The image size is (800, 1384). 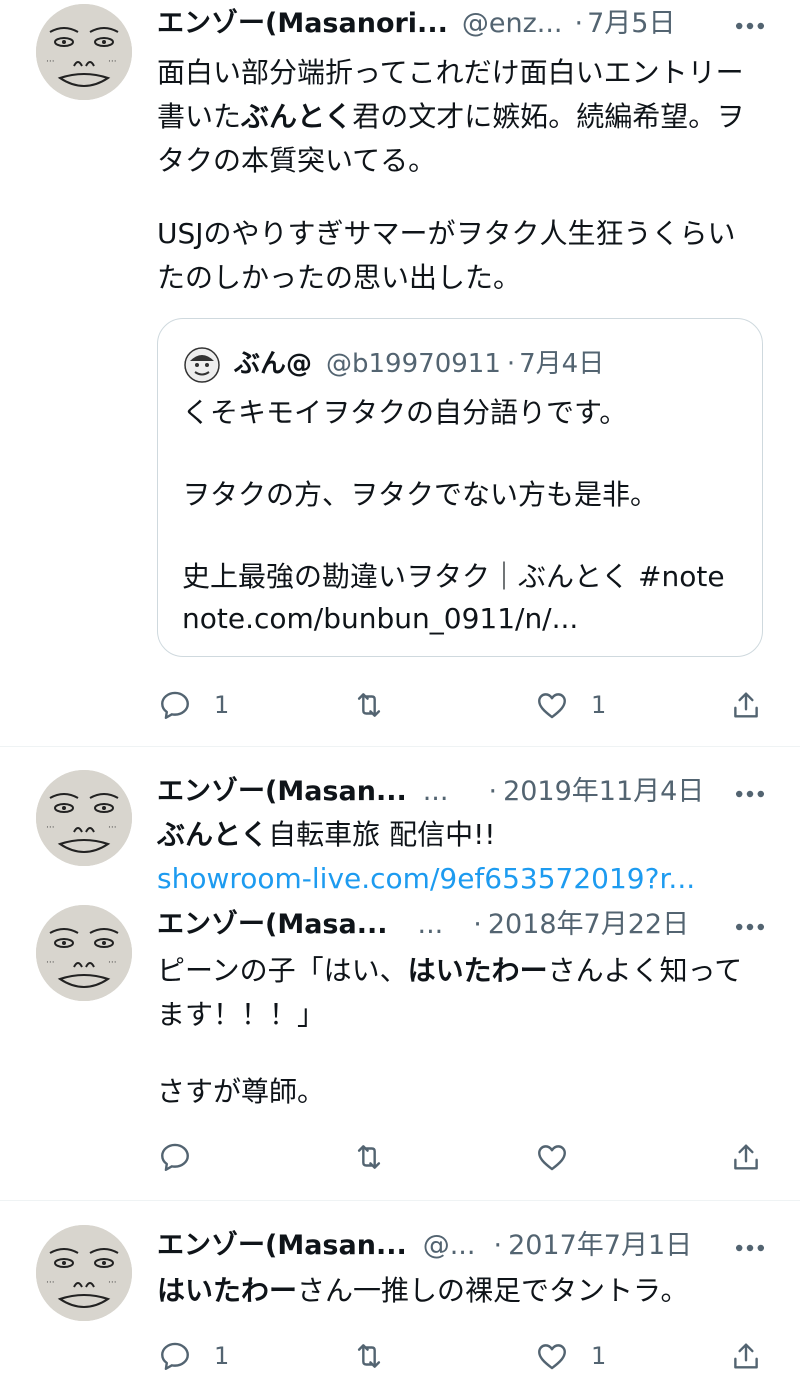 I want to click on tweet-header: エンゾー(Masan... @... · 2017年7月1日, so click(x=424, y=1246).